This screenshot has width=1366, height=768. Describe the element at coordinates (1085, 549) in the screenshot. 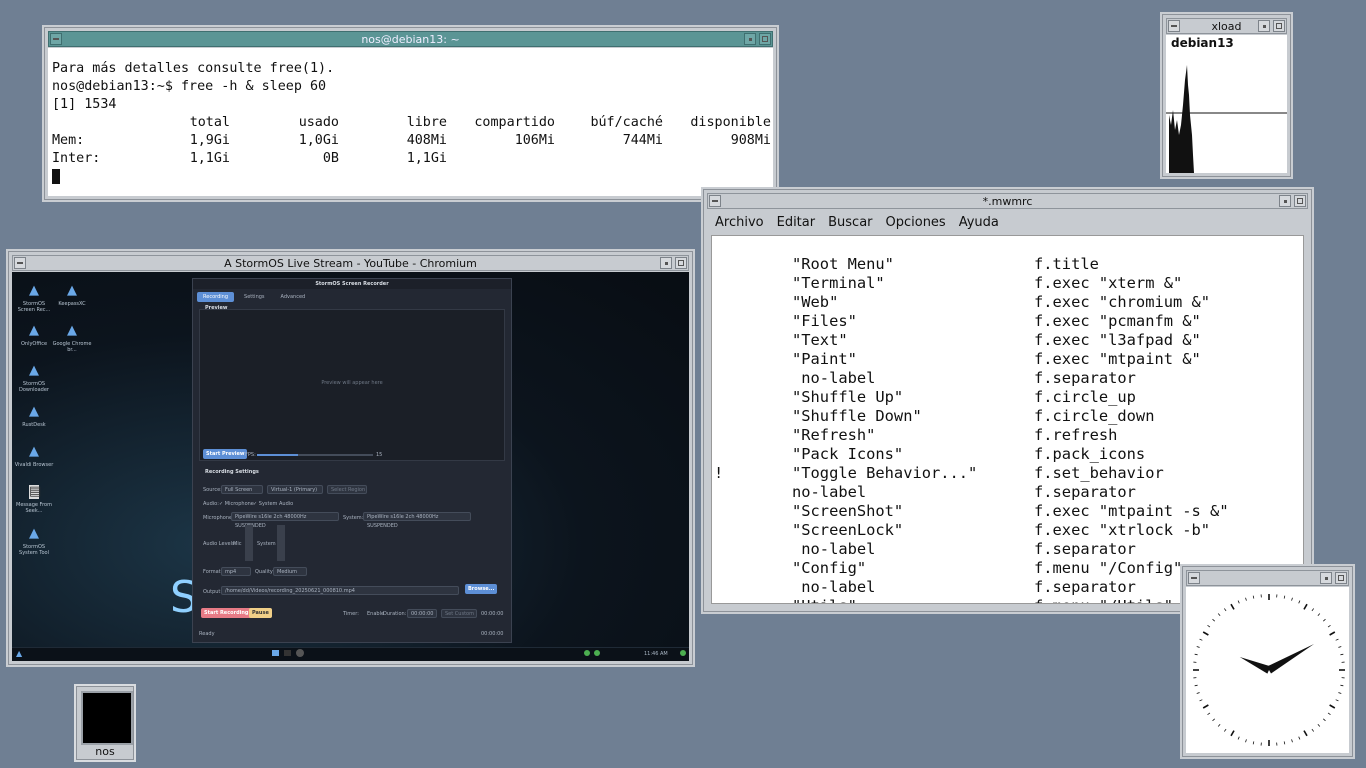

I see `menu-entry-function: f.separator` at that location.